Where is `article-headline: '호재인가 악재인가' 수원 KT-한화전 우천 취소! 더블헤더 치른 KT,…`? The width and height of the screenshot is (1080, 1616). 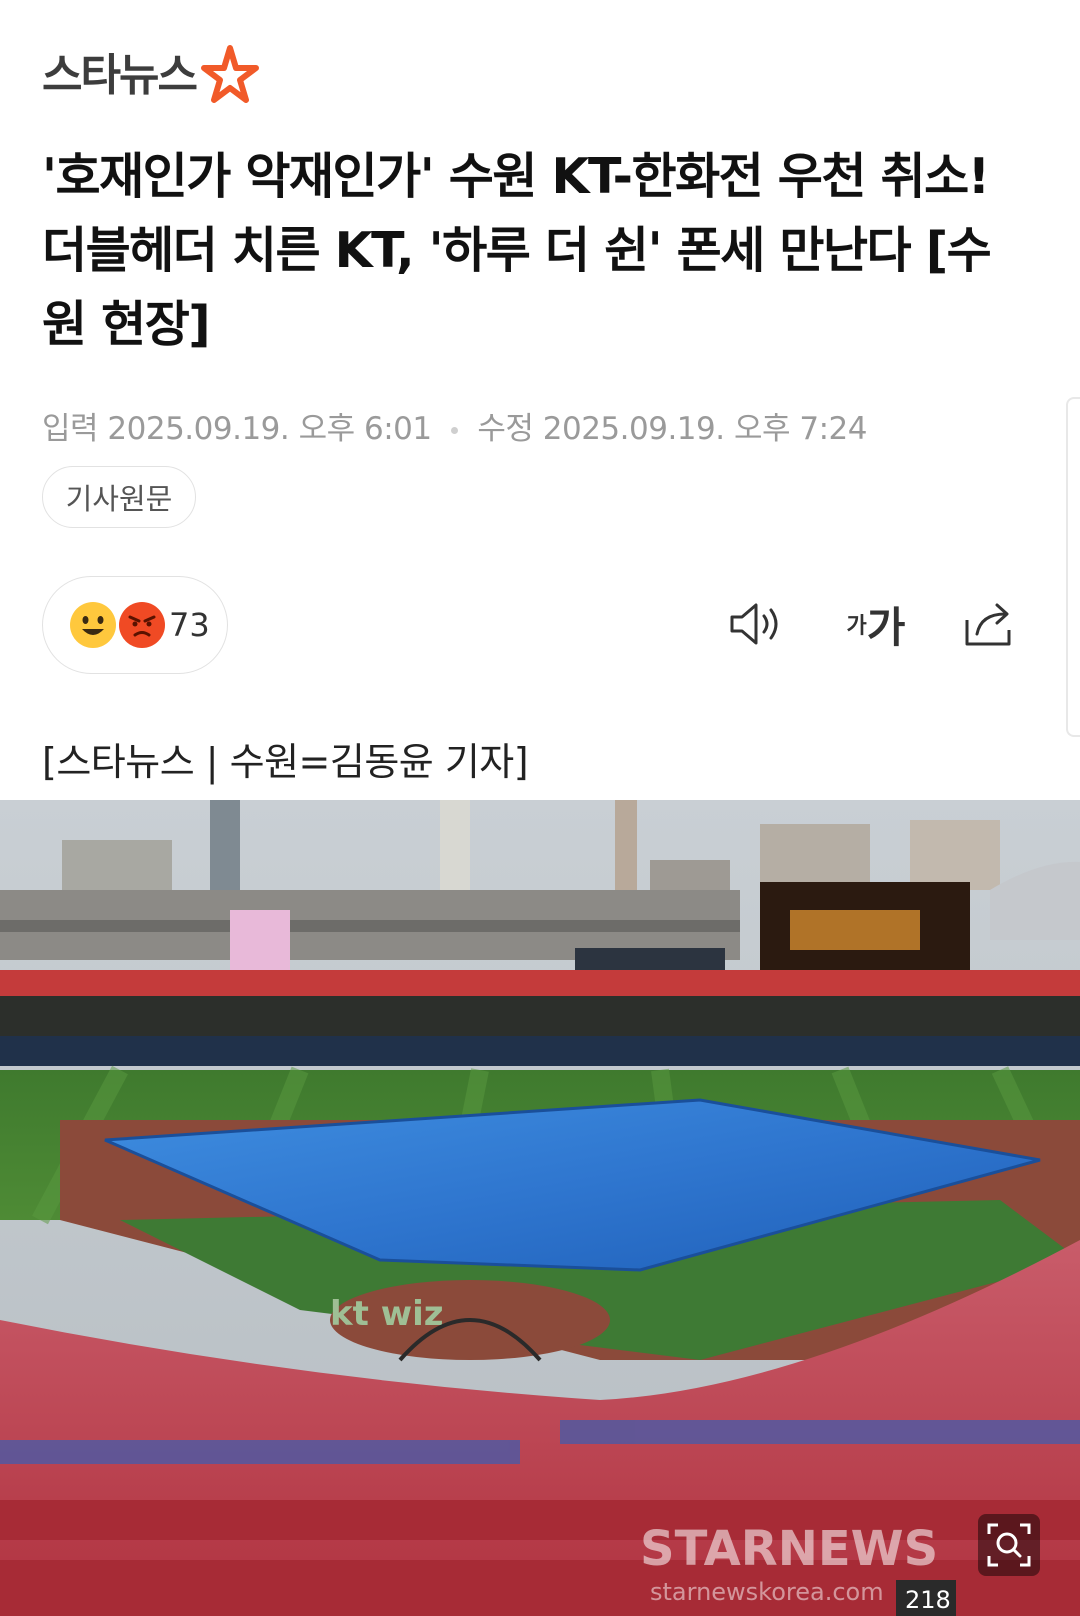 article-headline: '호재인가 악재인가' 수원 KT-한화전 우천 취소! 더블헤더 치른 KT,… is located at coordinates (517, 250).